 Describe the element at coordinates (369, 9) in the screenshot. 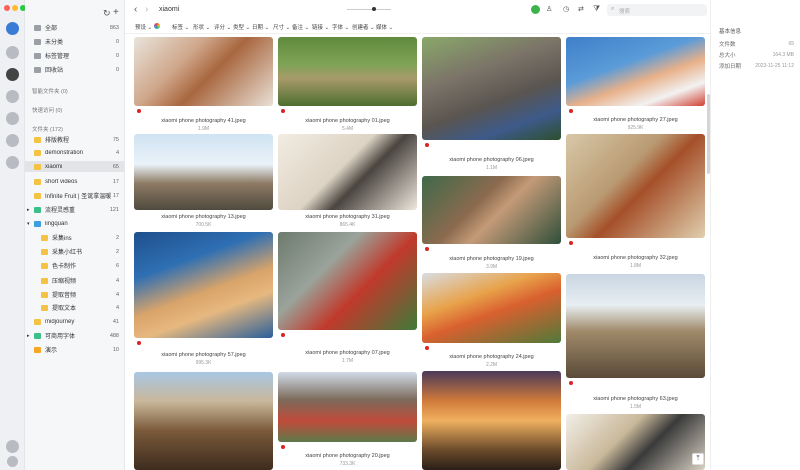

I see `zoom-slider` at that location.